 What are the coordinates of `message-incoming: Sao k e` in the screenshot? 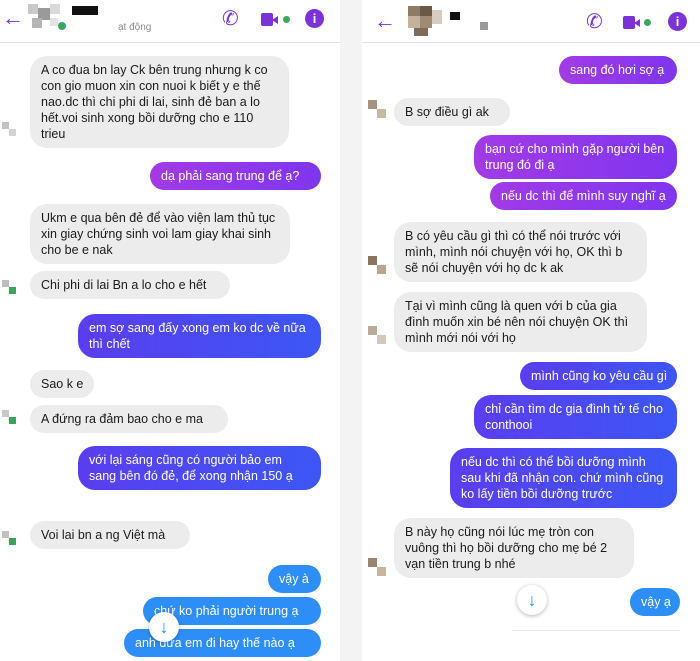 It's located at (62, 384).